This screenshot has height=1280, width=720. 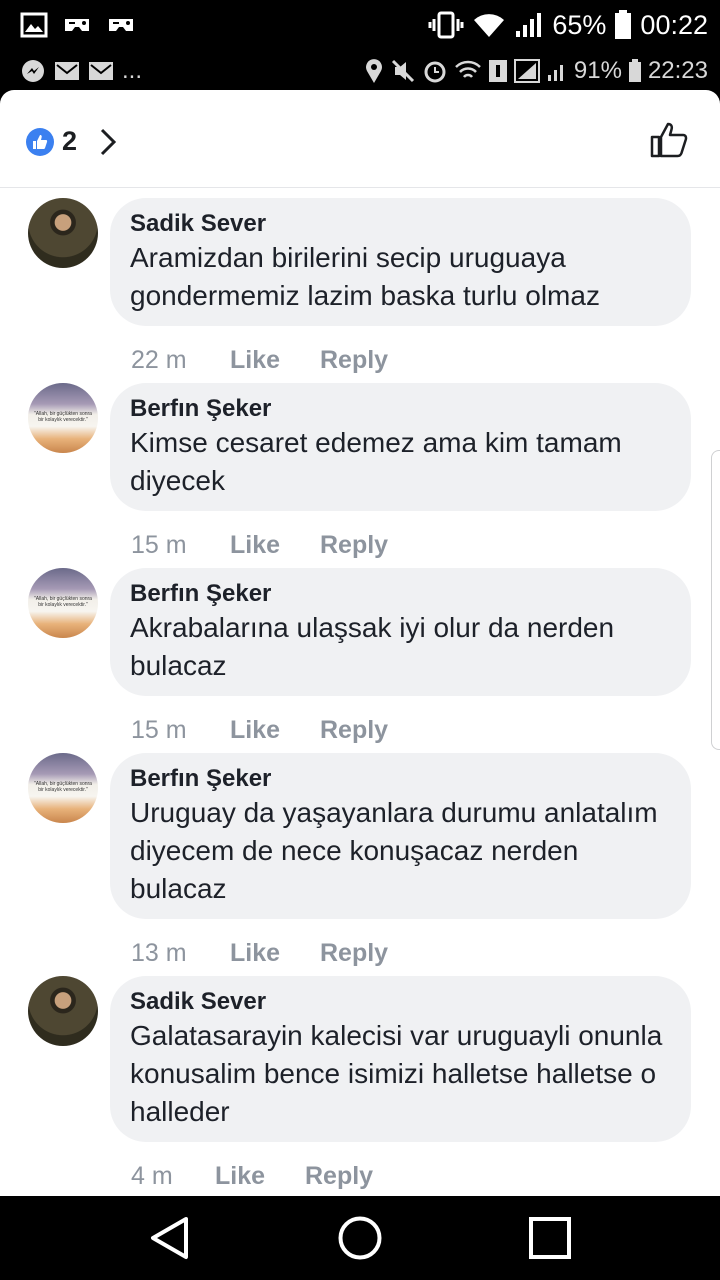 I want to click on recent-apps-icon, so click(x=550, y=1238).